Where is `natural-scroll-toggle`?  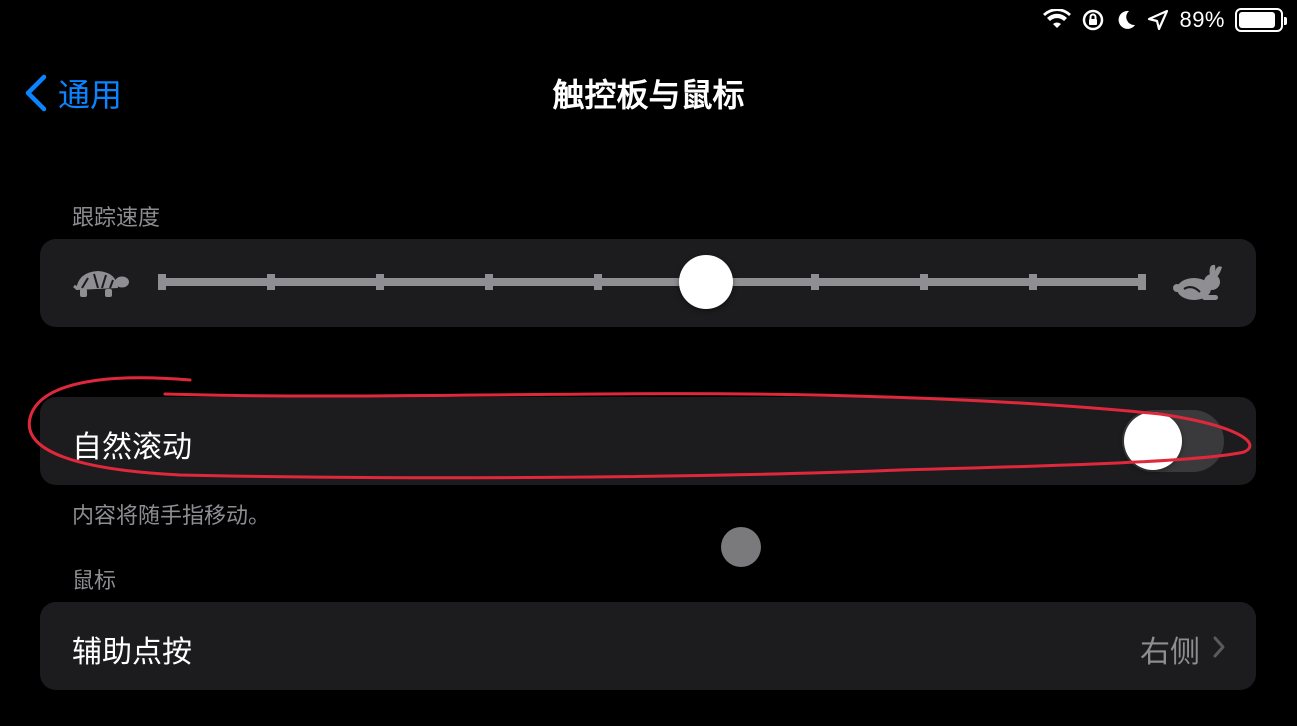 natural-scroll-toggle is located at coordinates (1173, 441).